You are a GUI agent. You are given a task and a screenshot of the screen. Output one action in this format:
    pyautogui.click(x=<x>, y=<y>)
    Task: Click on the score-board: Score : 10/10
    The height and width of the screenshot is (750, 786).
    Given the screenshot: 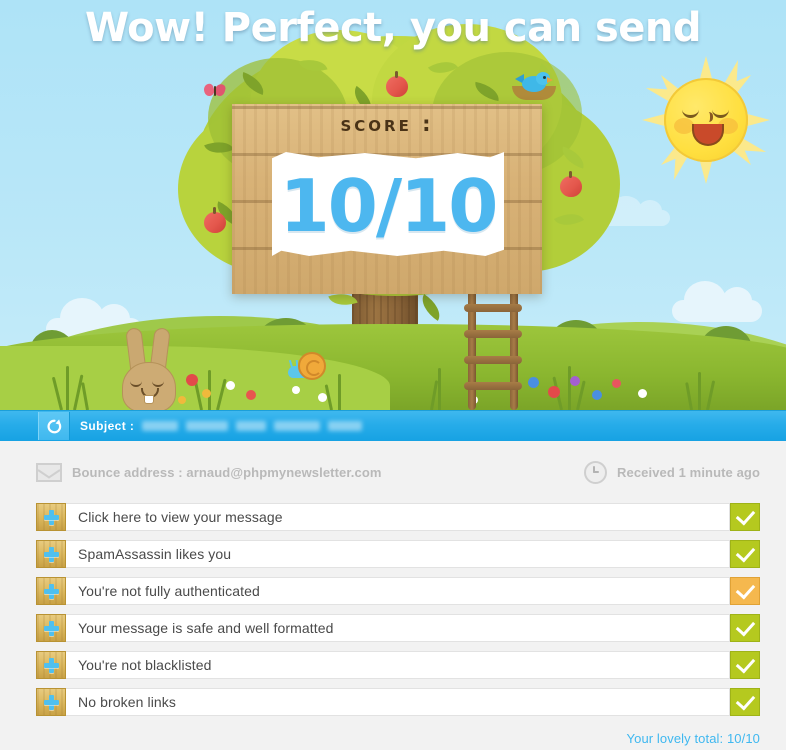 What is the action you would take?
    pyautogui.click(x=387, y=199)
    